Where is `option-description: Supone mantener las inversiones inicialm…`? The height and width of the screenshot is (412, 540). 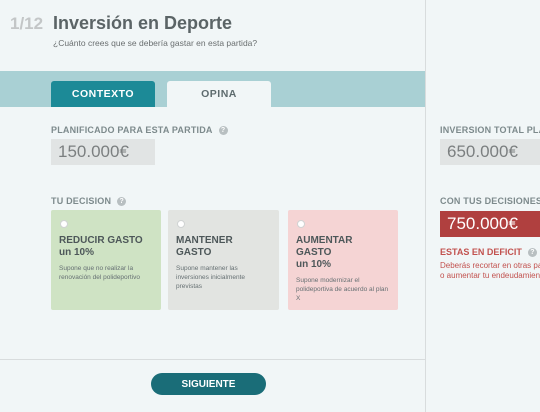 option-description: Supone mantener las inversiones inicialm… is located at coordinates (211, 277).